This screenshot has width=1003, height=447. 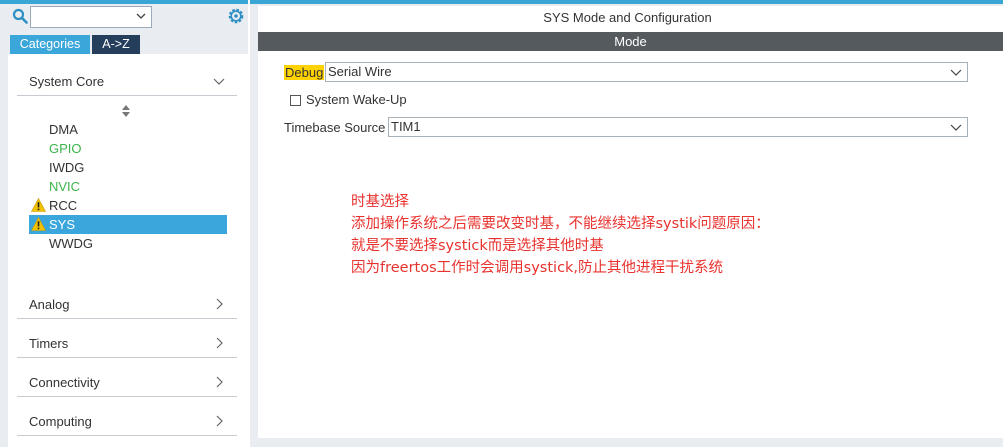 What do you see at coordinates (64, 382) in the screenshot?
I see `category-label: Connectivity` at bounding box center [64, 382].